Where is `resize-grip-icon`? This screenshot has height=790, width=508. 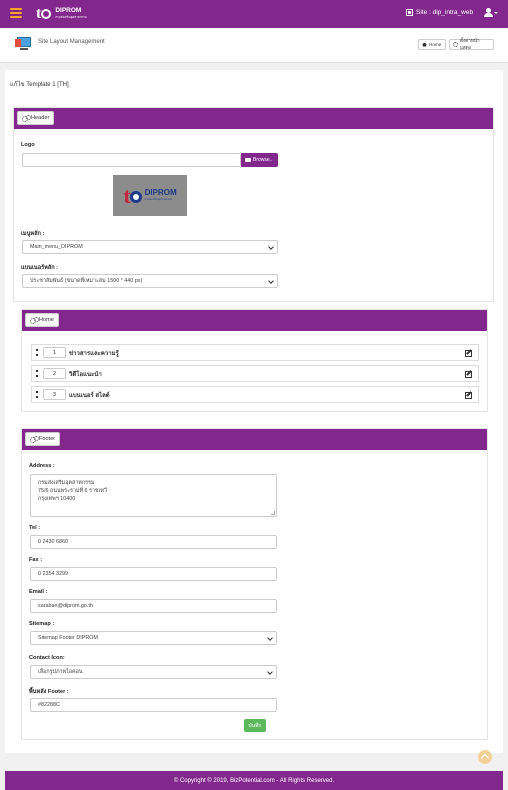 resize-grip-icon is located at coordinates (273, 513).